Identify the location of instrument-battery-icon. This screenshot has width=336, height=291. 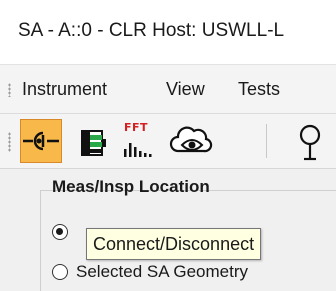
(93, 143).